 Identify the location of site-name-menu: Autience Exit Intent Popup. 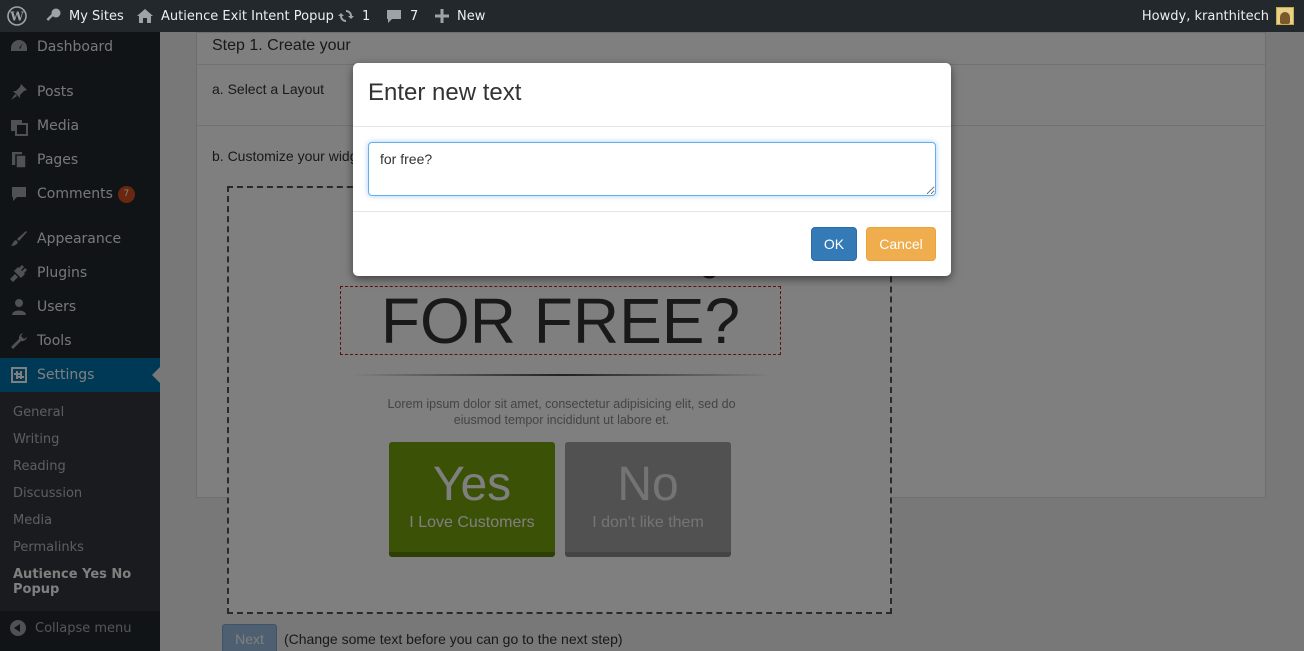
(235, 16).